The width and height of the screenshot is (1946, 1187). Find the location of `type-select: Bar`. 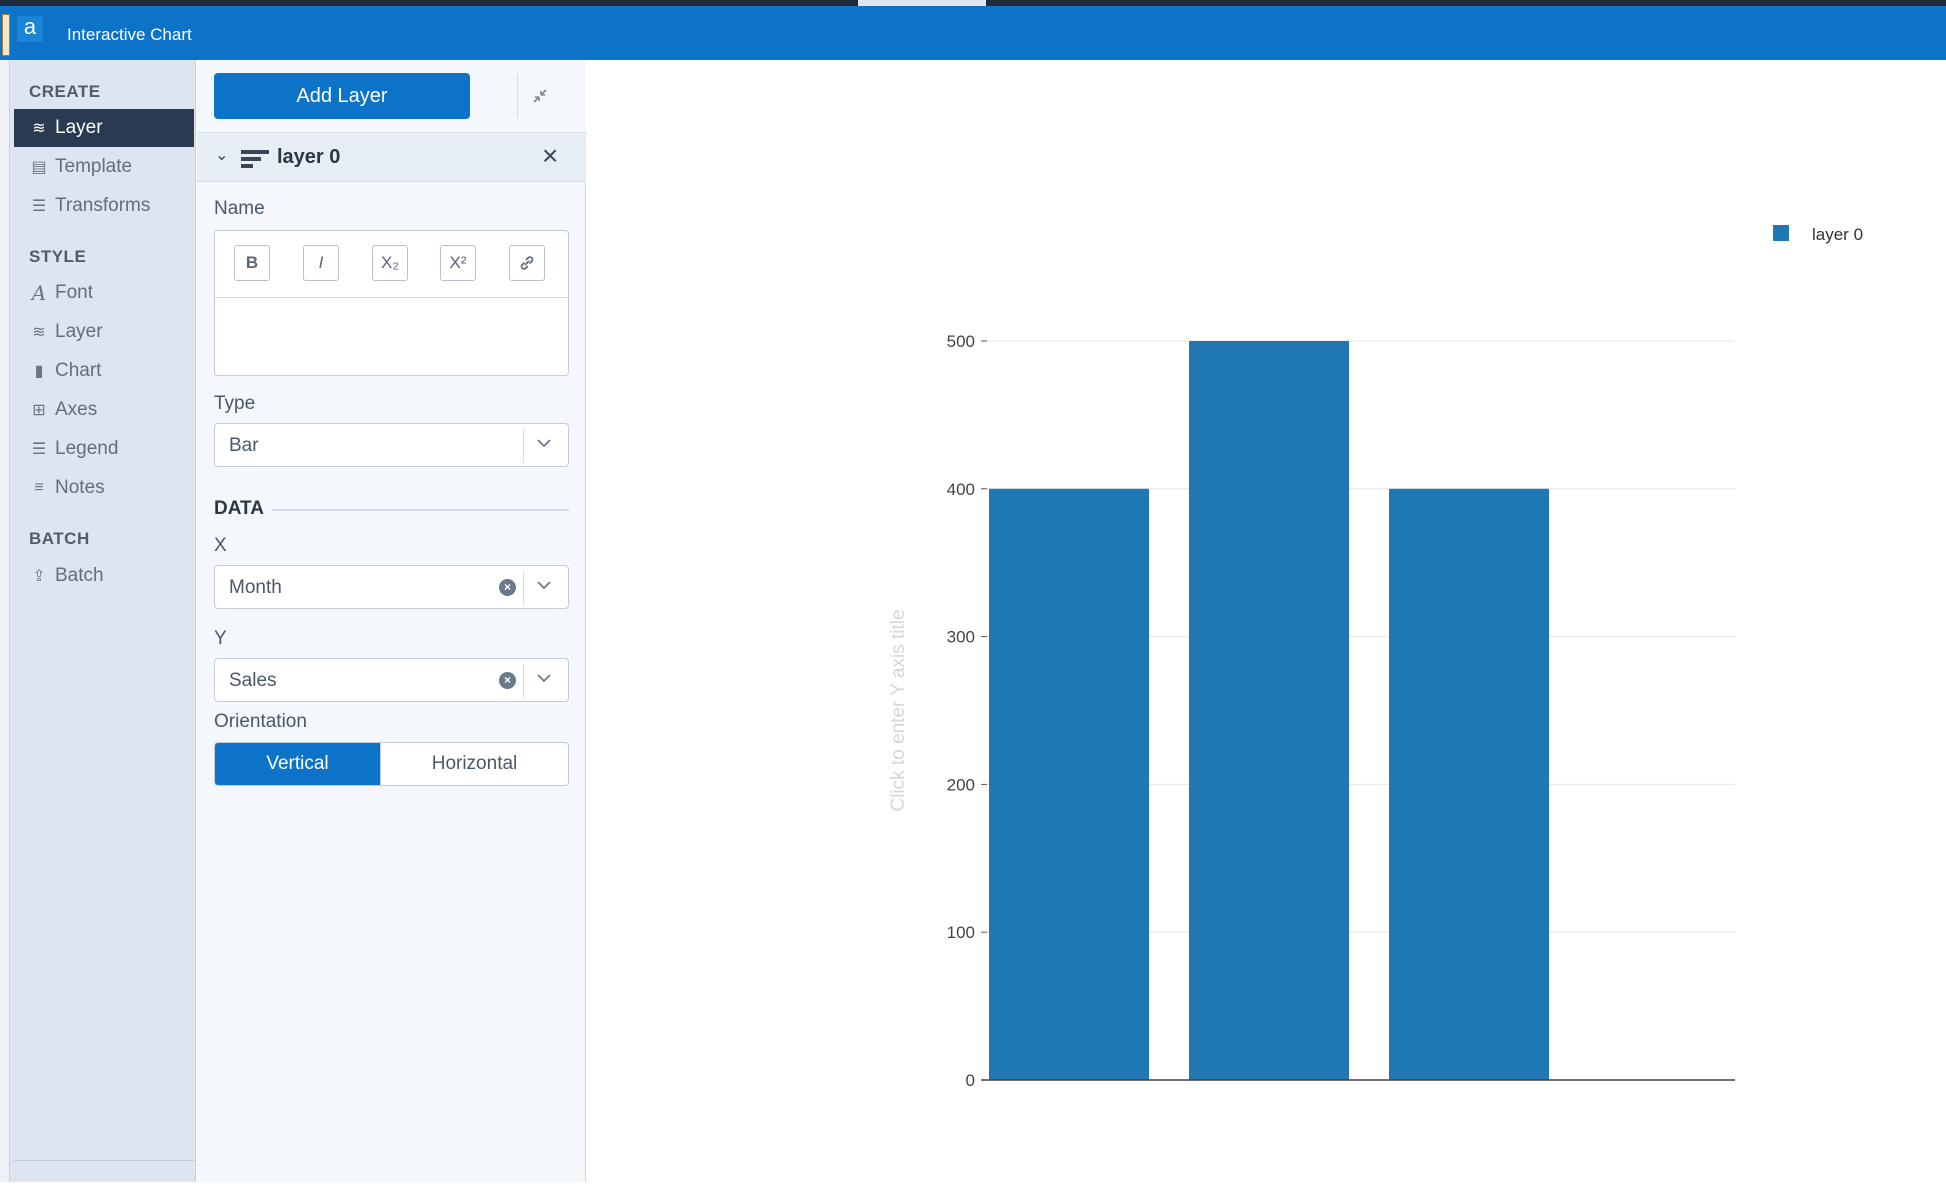

type-select: Bar is located at coordinates (391, 445).